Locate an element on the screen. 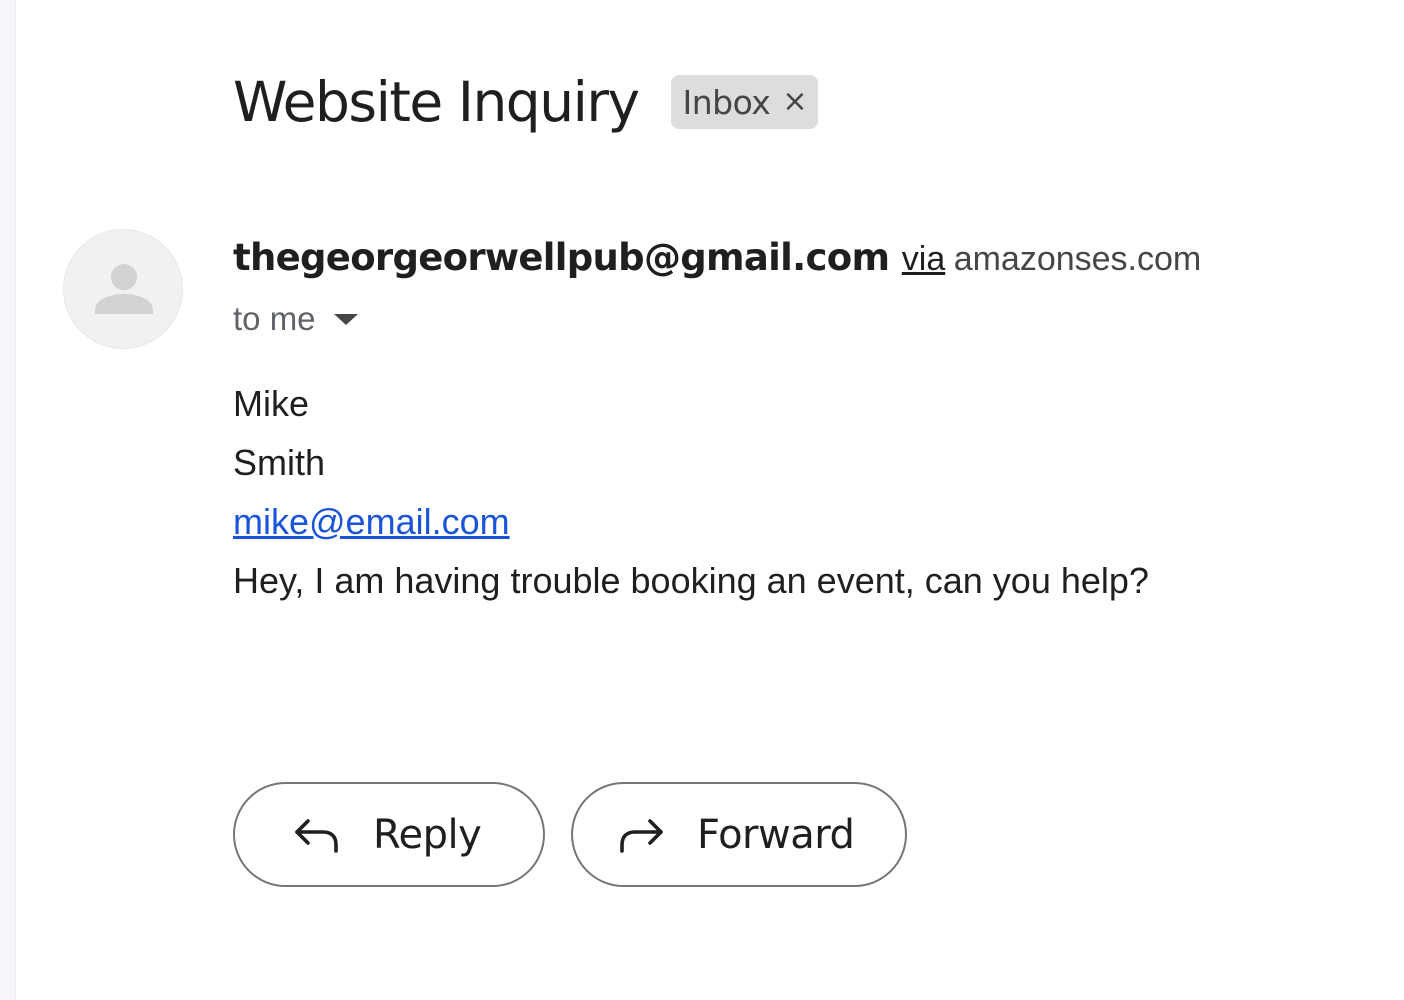  recipient-text: to me is located at coordinates (274, 318).